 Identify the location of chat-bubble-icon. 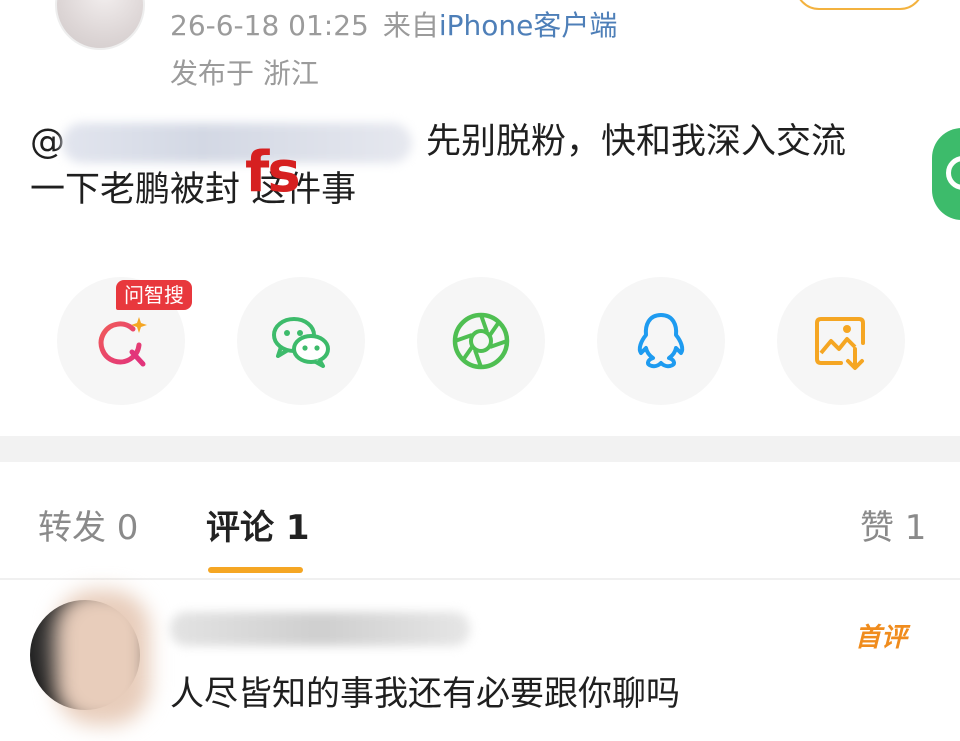
(953, 173).